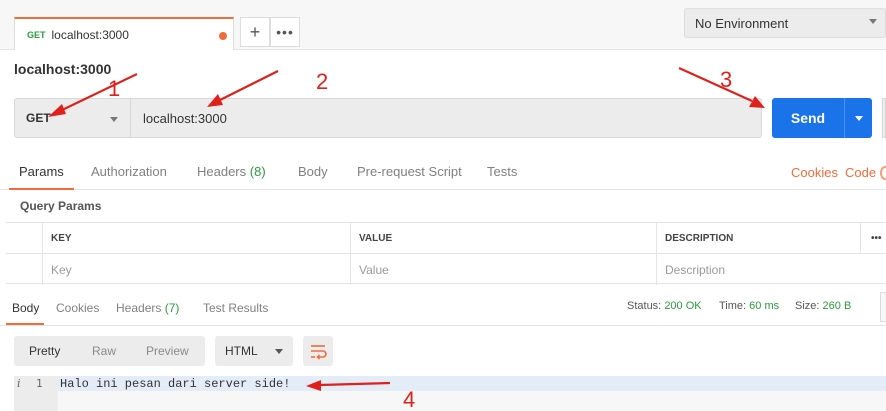 This screenshot has height=411, width=886. Describe the element at coordinates (313, 171) in the screenshot. I see `tab-body: Body` at that location.